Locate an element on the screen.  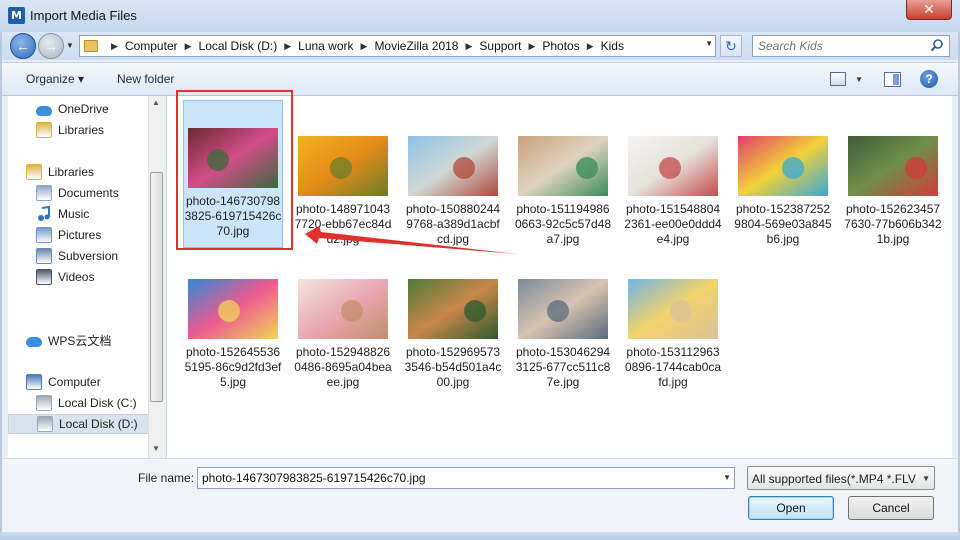
refresh-icon: ↻ is located at coordinates (731, 46).